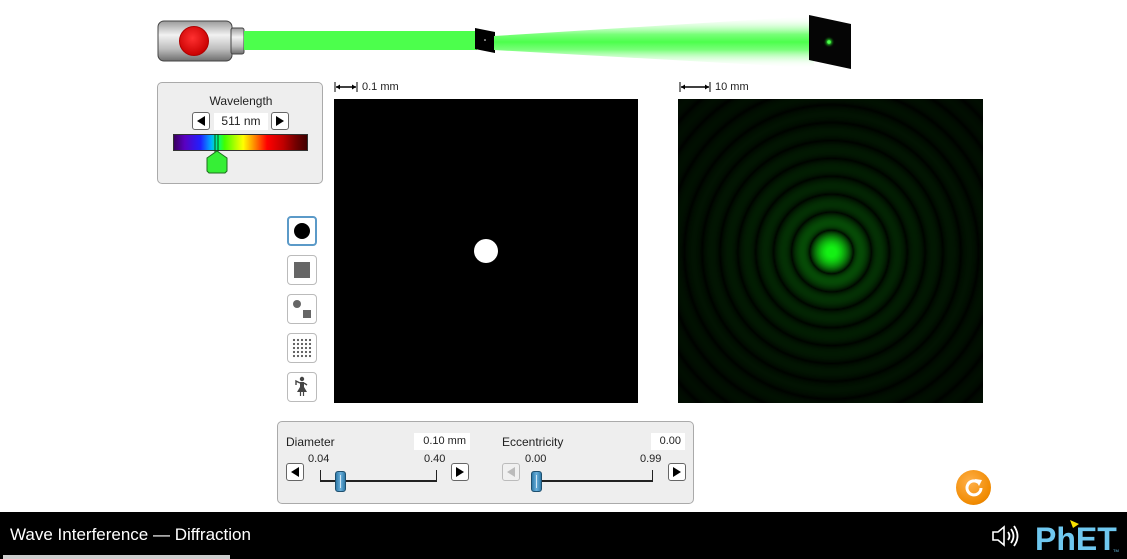 Image resolution: width=1127 pixels, height=559 pixels. I want to click on wavelength-decrement-button, so click(201, 121).